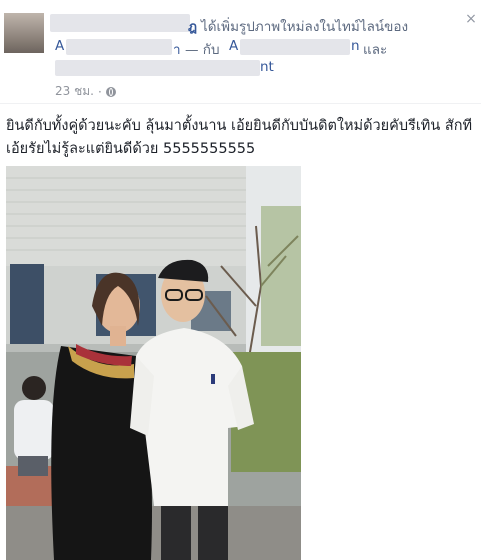  What do you see at coordinates (110, 91) in the screenshot?
I see `globe-icon` at bounding box center [110, 91].